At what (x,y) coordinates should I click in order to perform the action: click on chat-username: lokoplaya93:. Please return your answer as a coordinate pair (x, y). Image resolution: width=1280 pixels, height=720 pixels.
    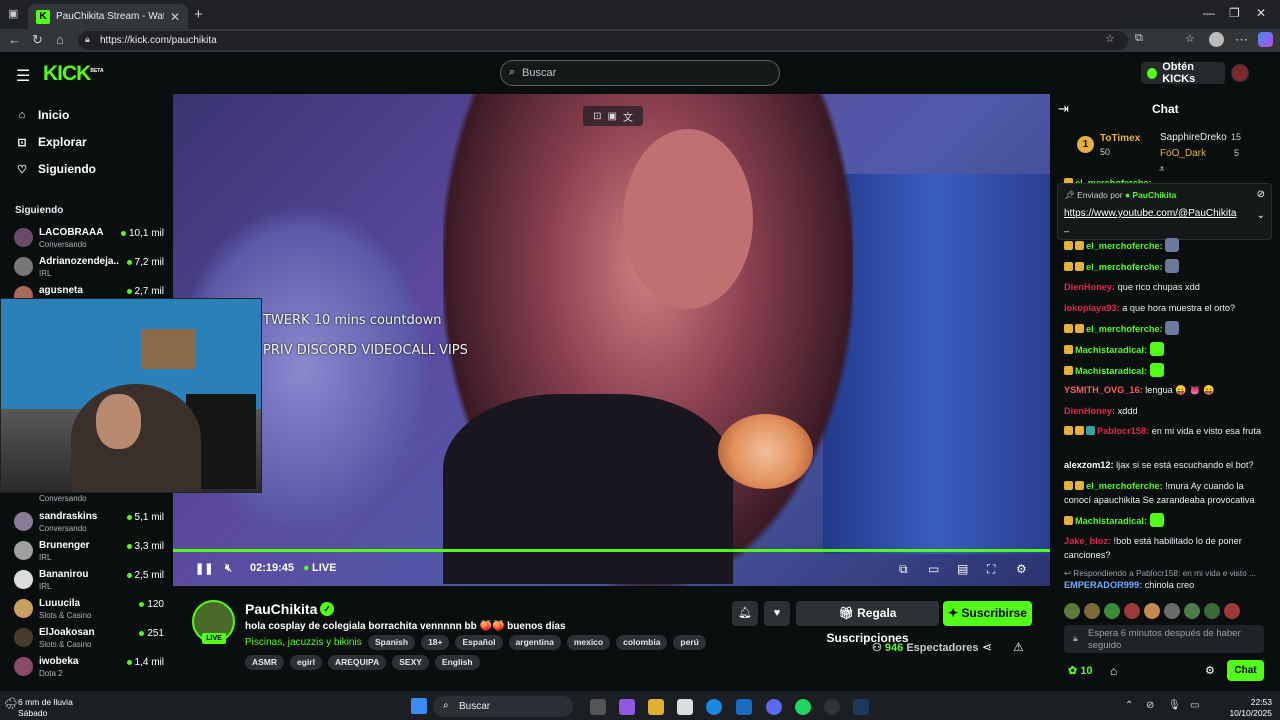
    Looking at the image, I should click on (1092, 308).